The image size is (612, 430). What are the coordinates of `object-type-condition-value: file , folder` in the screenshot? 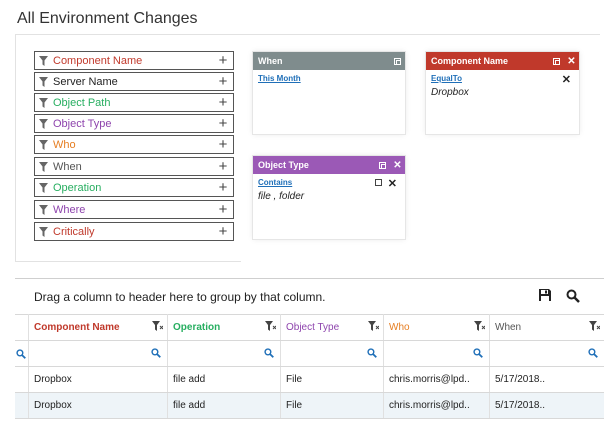 It's located at (281, 196).